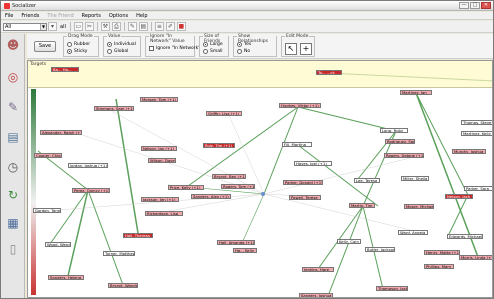  I want to click on minimize-button: —, so click(464, 5).